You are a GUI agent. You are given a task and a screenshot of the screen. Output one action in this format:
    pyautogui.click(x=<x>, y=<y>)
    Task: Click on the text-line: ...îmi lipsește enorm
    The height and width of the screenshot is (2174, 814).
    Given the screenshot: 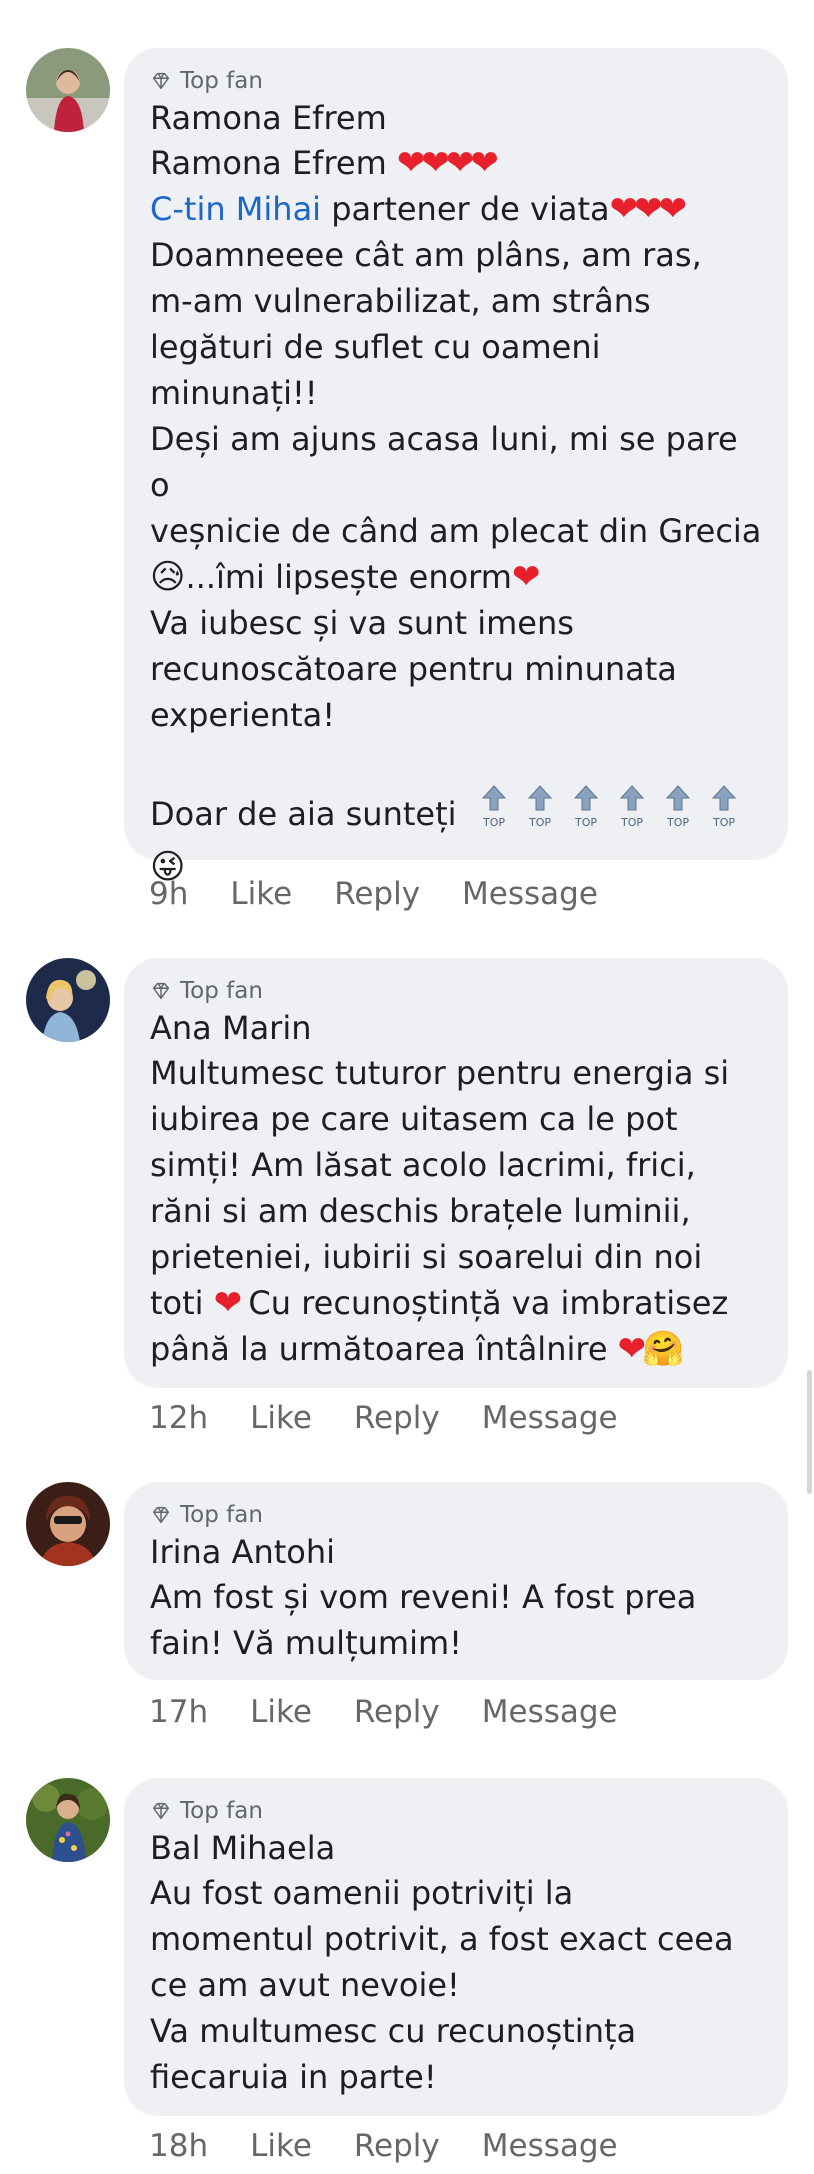 What is the action you would take?
    pyautogui.click(x=348, y=577)
    